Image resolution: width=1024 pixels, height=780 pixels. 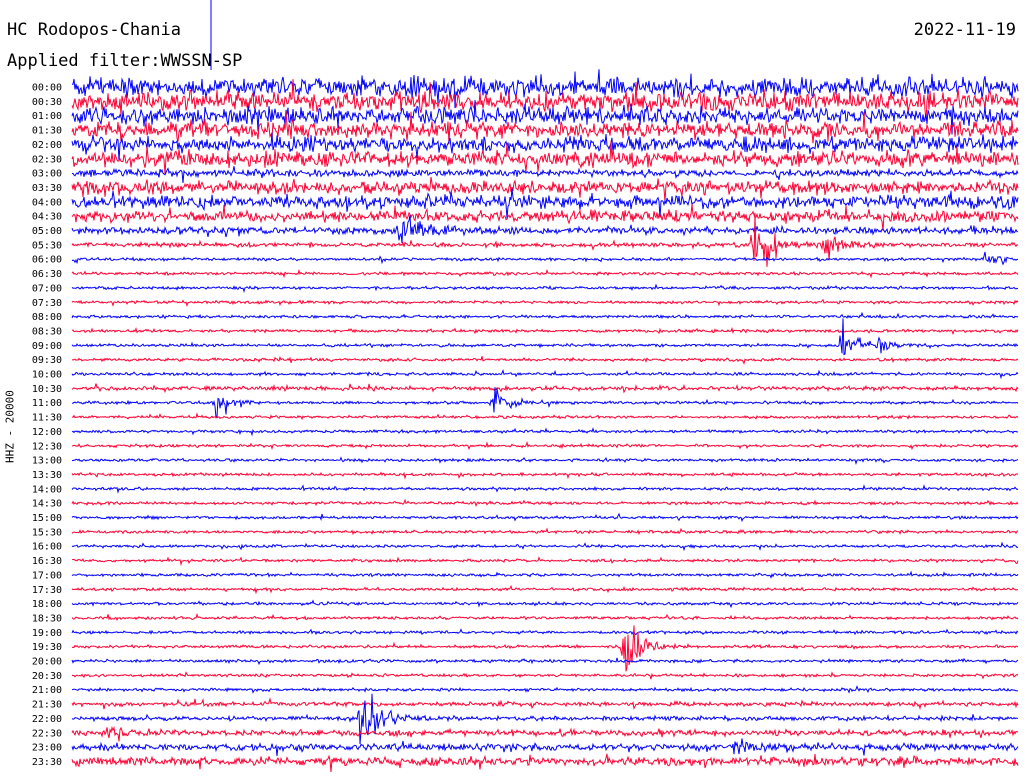 What do you see at coordinates (47, 604) in the screenshot?
I see `time-tick-label: 18:00` at bounding box center [47, 604].